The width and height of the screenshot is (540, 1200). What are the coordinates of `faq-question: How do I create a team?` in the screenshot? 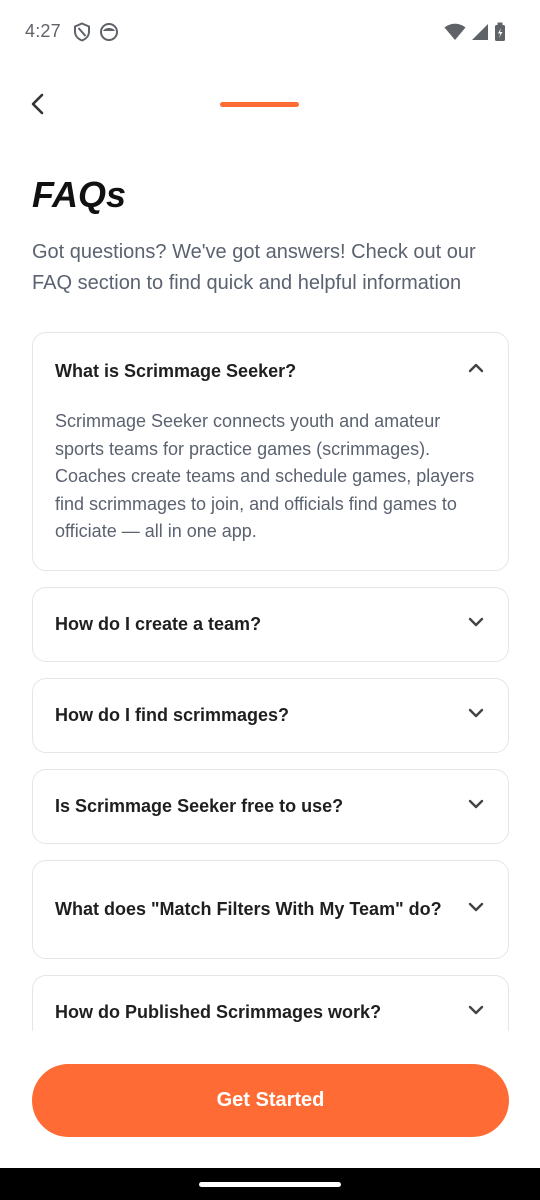 It's located at (158, 624).